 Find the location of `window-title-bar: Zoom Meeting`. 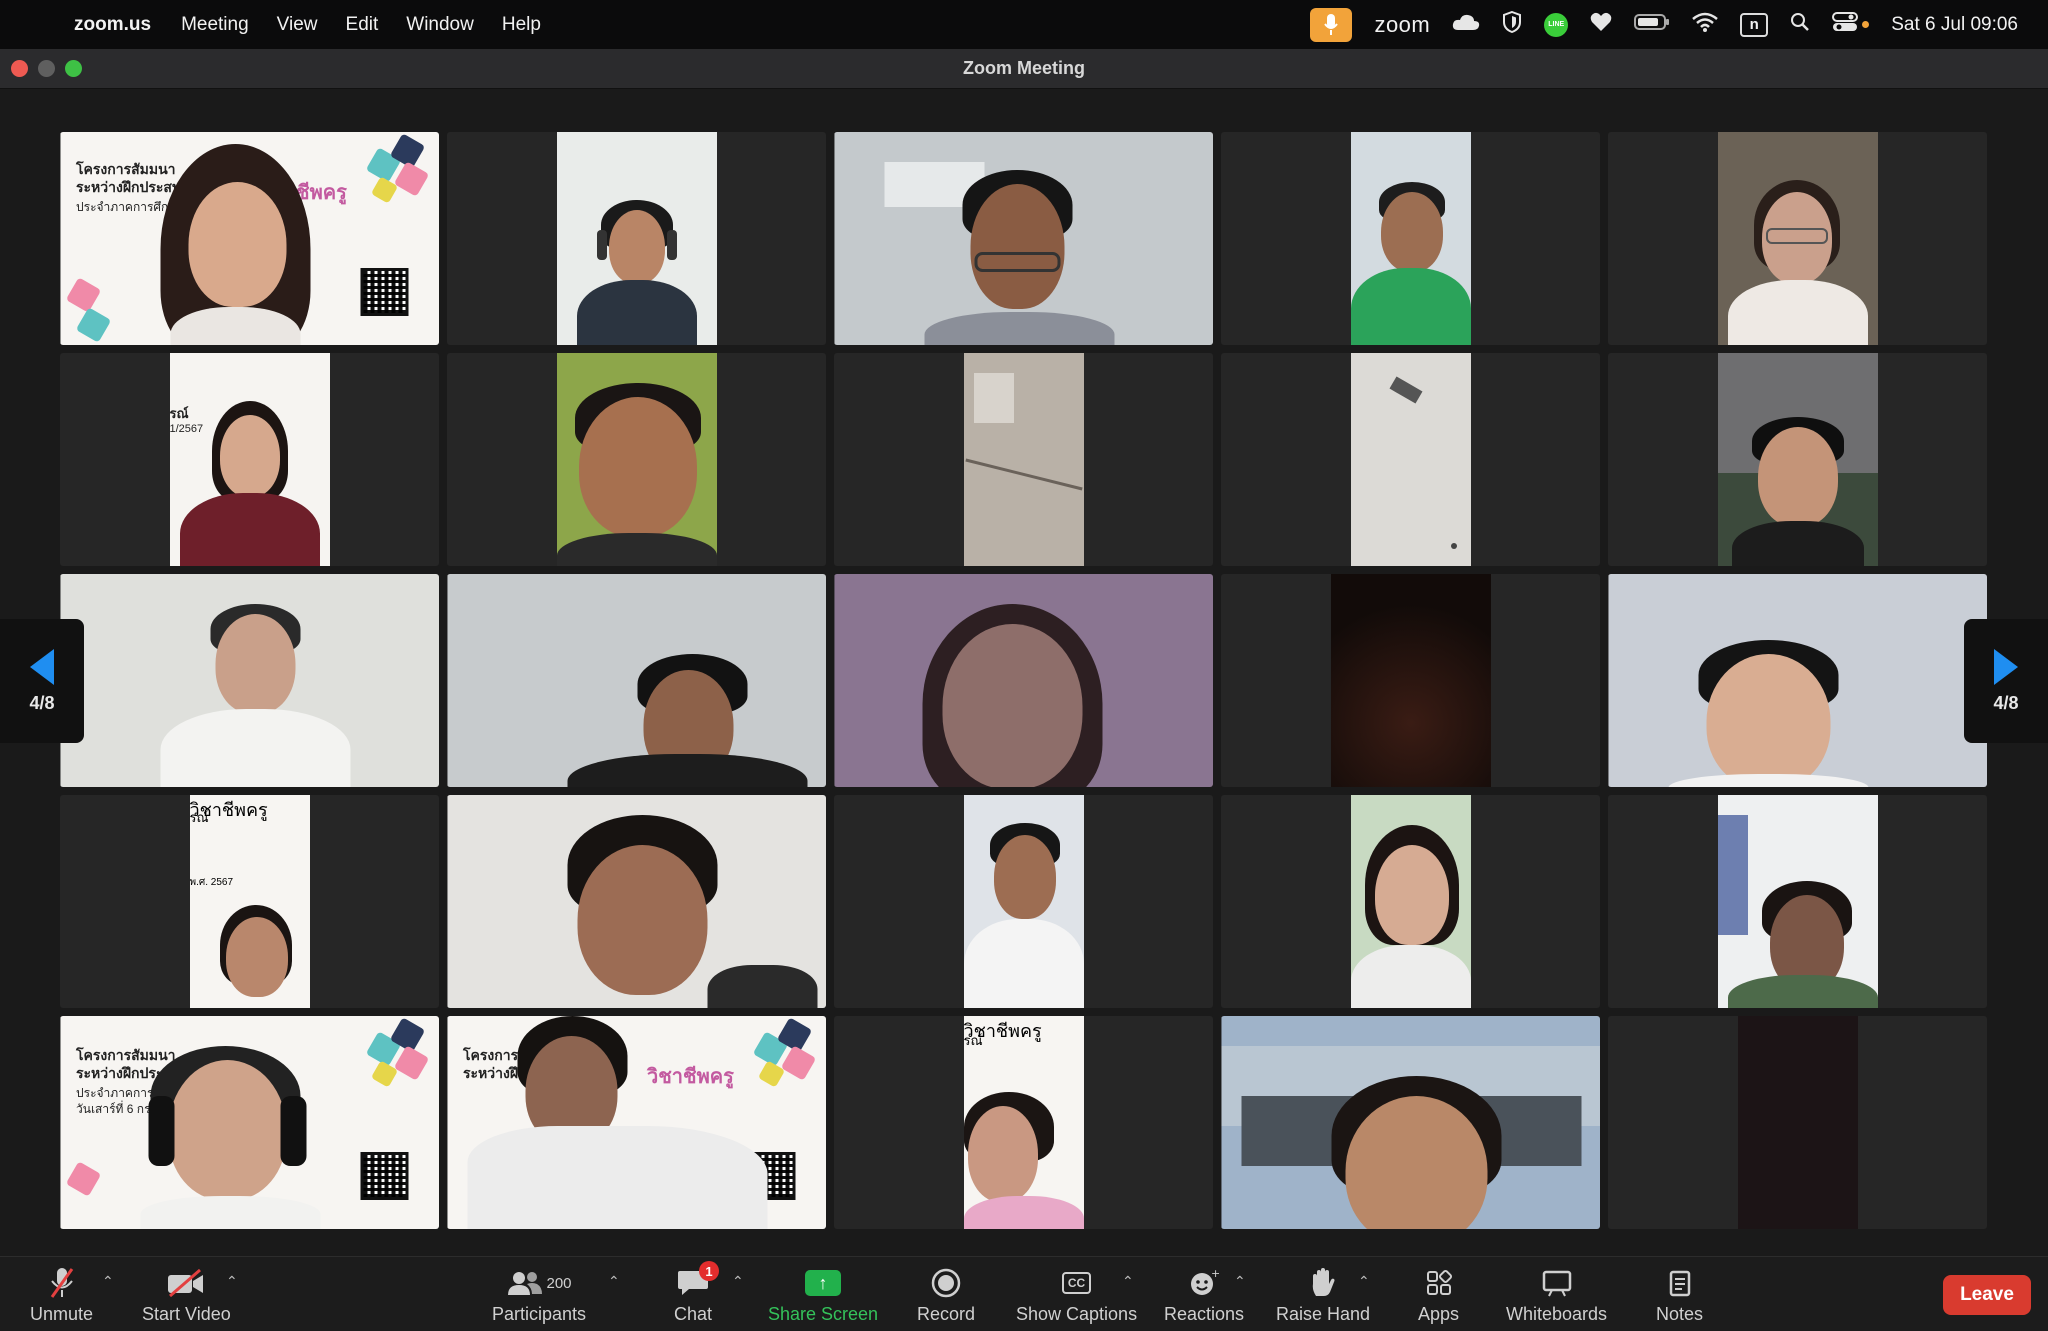

window-title-bar: Zoom Meeting is located at coordinates (1024, 69).